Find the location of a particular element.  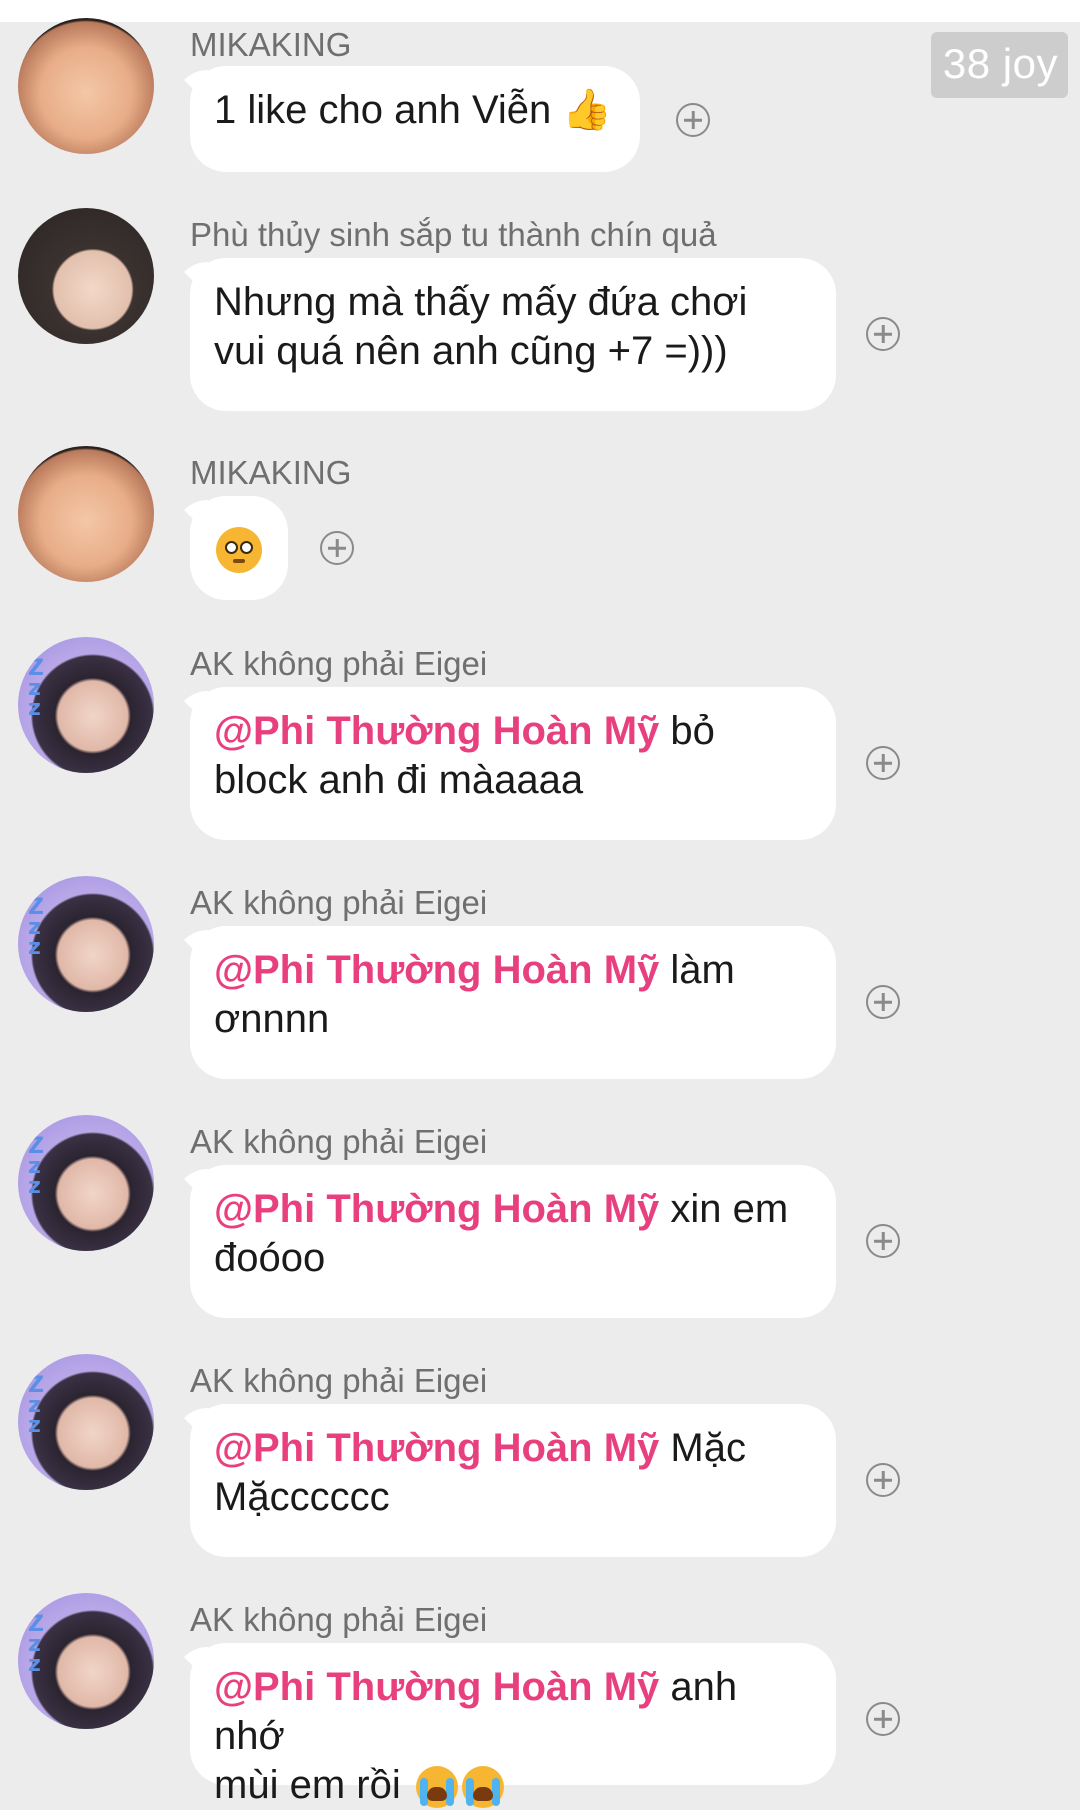

pleading-face-icon is located at coordinates (239, 550).